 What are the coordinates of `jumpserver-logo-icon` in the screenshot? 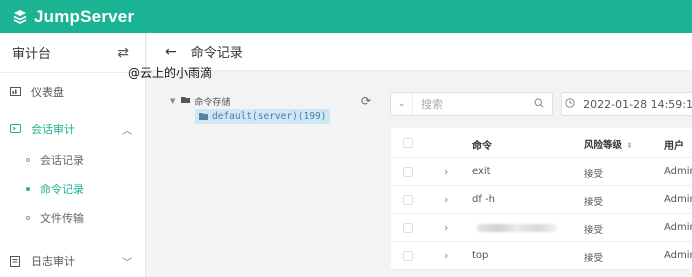 It's located at (20, 16).